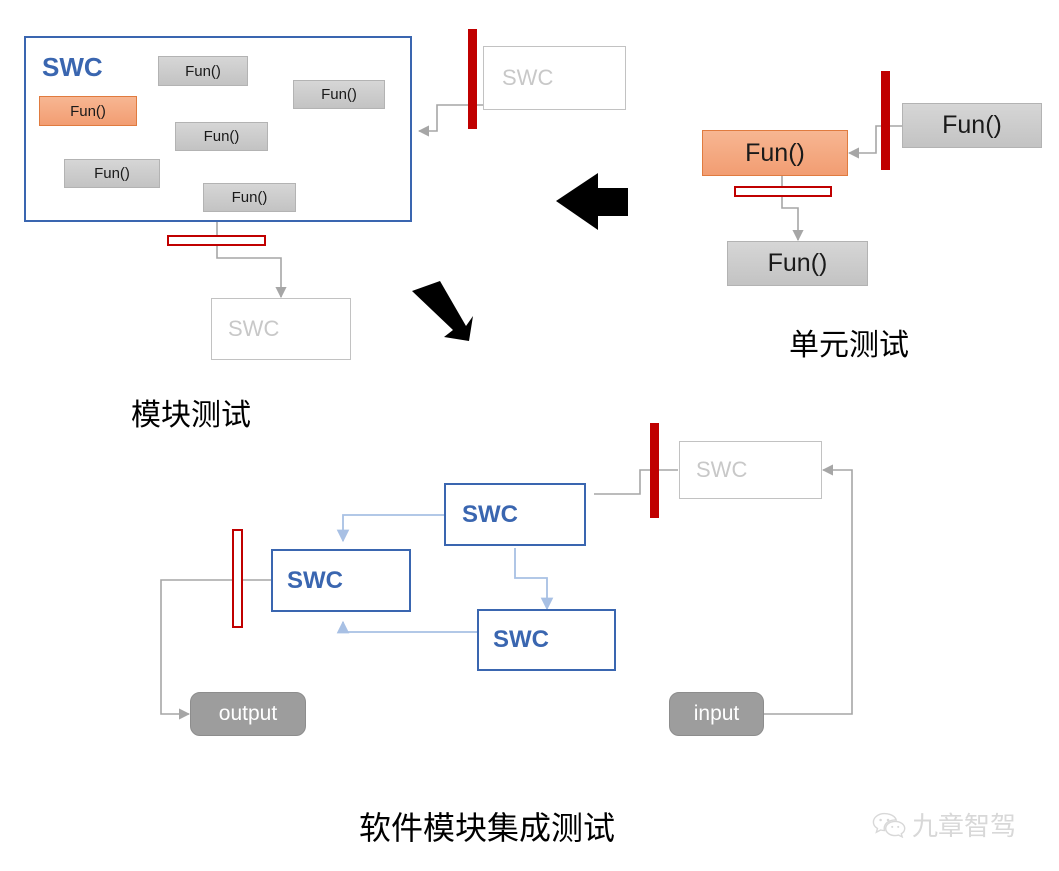 The width and height of the screenshot is (1059, 871). What do you see at coordinates (885, 120) in the screenshot?
I see `unit-test-harness-bar-vertical` at bounding box center [885, 120].